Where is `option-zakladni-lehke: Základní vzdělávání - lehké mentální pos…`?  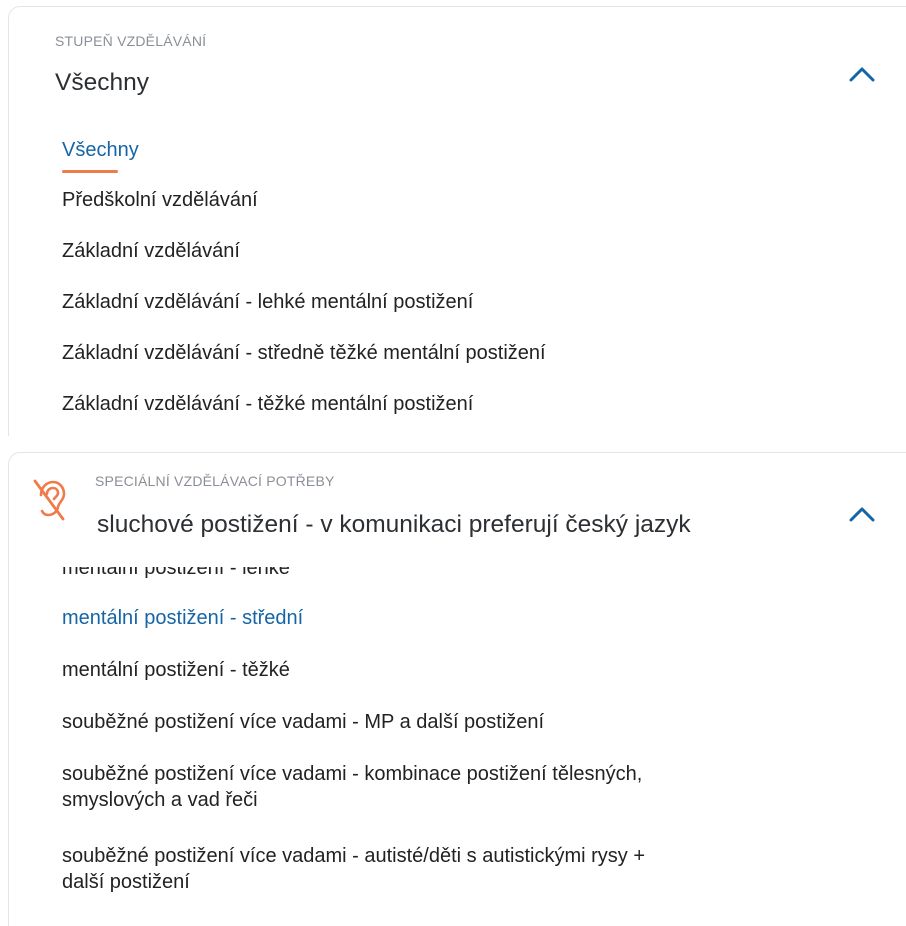 option-zakladni-lehke: Základní vzdělávání - lehké mentální pos… is located at coordinates (267, 302).